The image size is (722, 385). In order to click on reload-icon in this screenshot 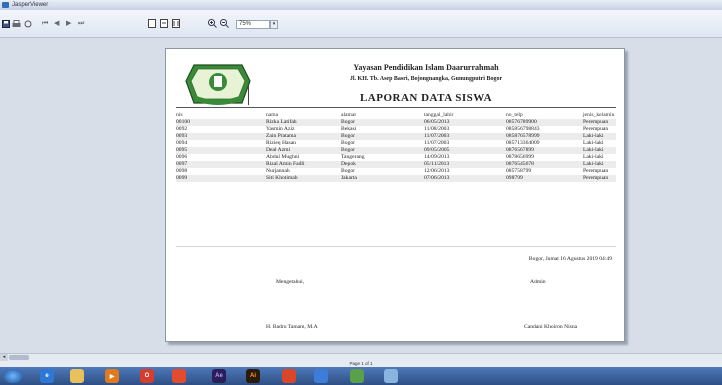, I will do `click(28, 23)`.